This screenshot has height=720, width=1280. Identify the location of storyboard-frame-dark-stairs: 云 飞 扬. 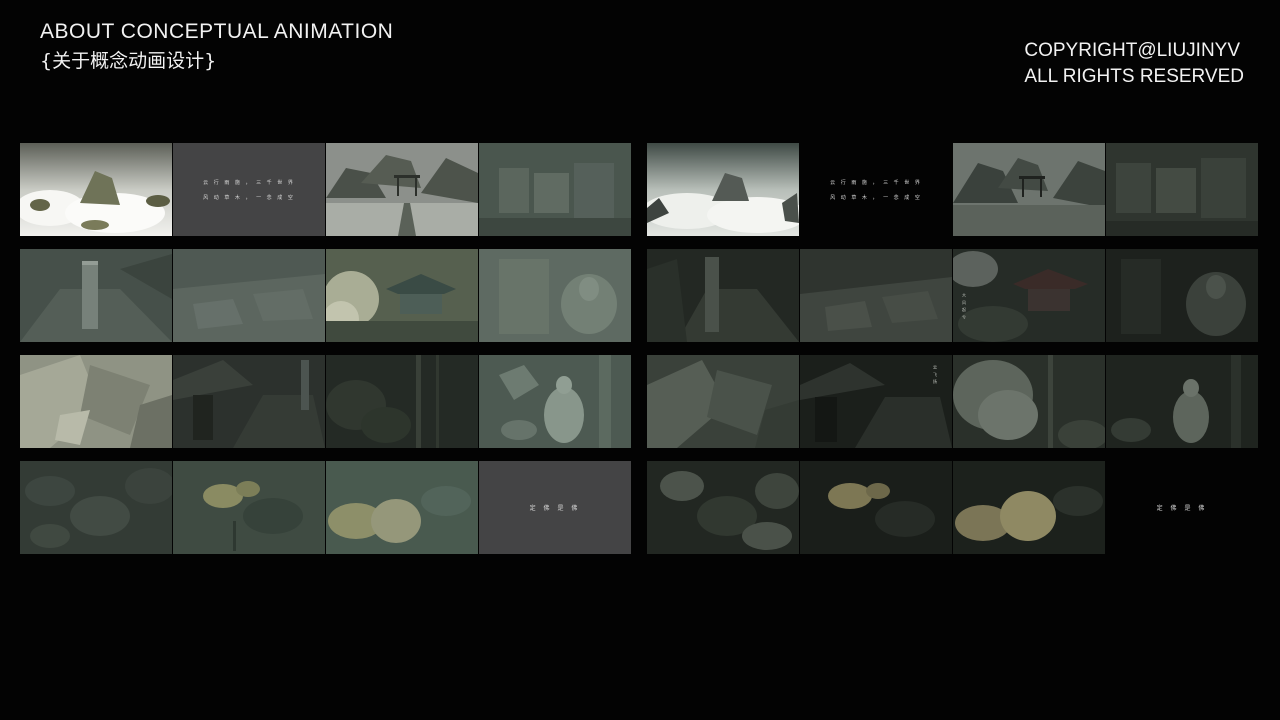
(876, 401).